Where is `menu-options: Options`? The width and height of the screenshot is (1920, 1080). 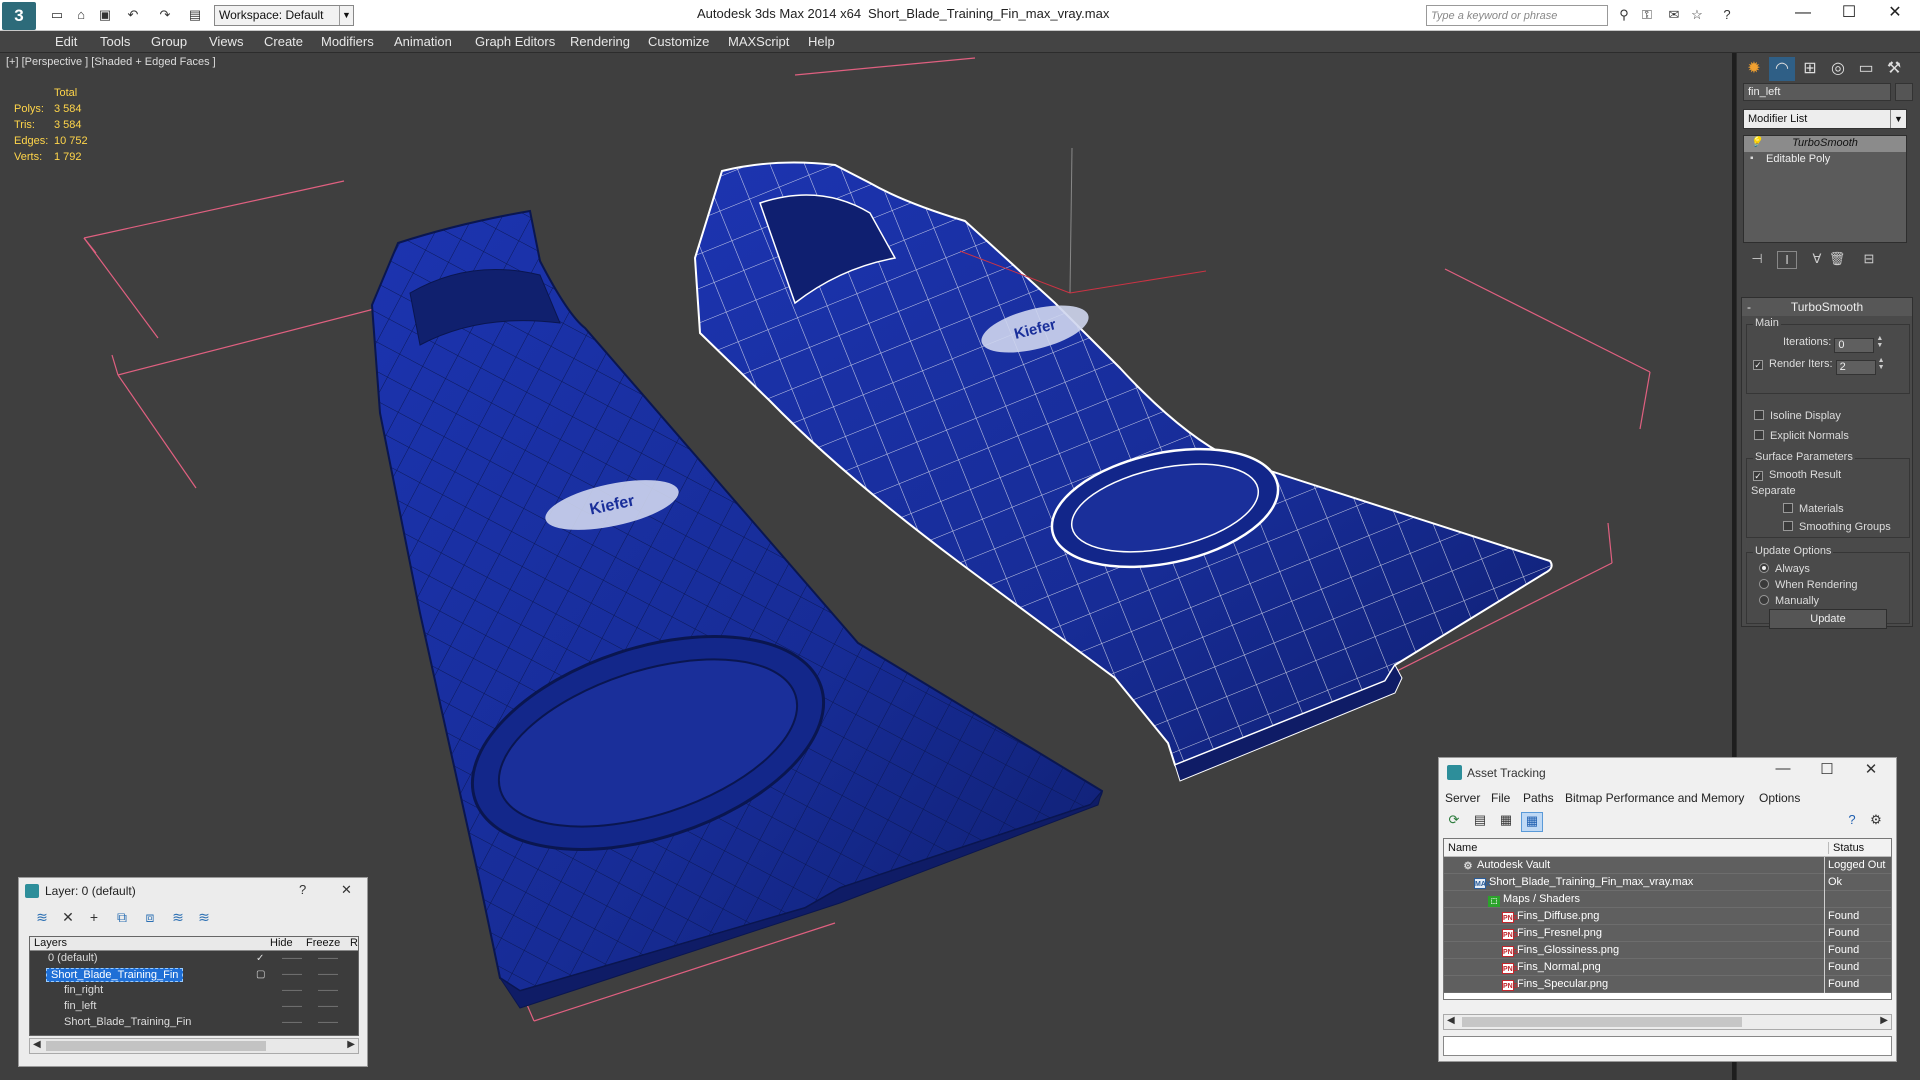 menu-options: Options is located at coordinates (1779, 798).